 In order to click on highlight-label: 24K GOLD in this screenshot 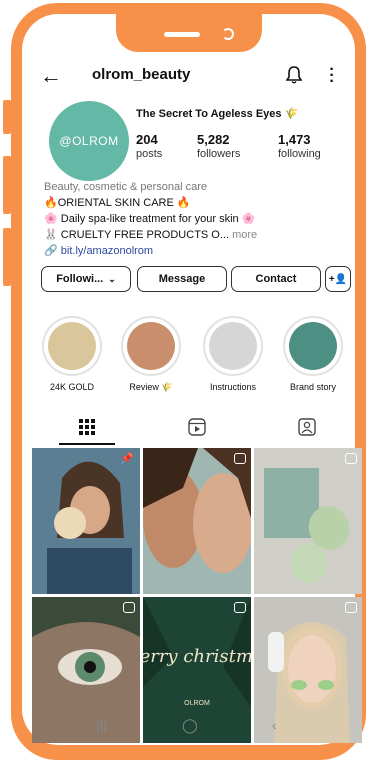, I will do `click(72, 387)`.